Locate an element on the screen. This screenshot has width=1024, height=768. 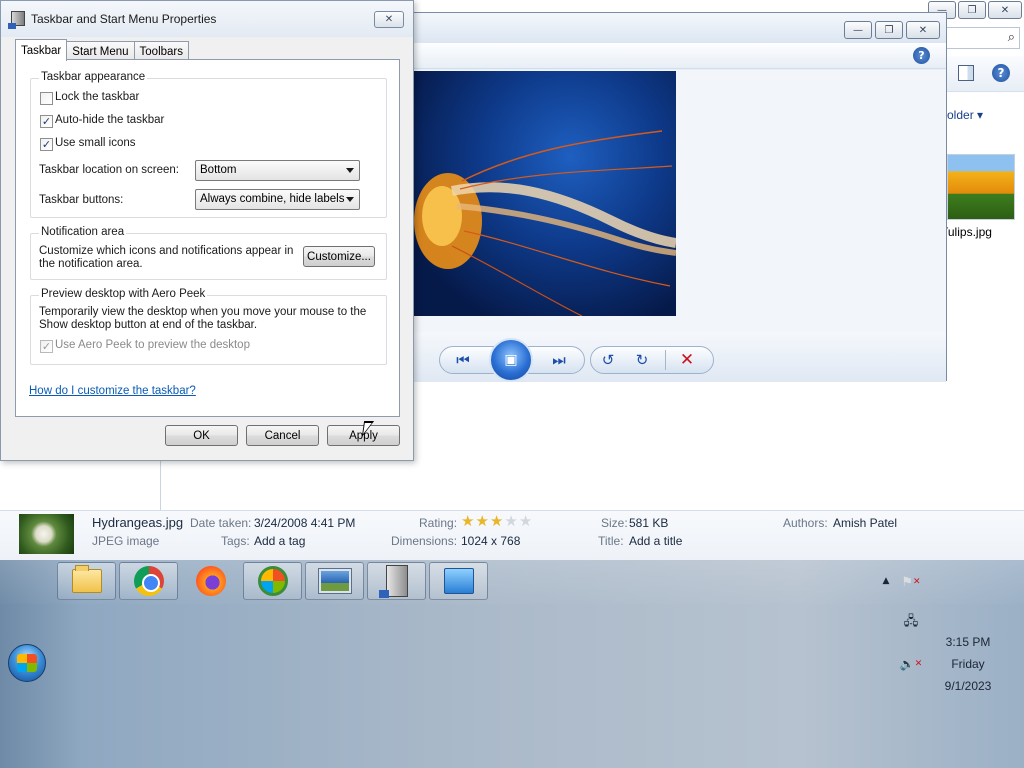
photo-viewer-icon is located at coordinates (334, 581).